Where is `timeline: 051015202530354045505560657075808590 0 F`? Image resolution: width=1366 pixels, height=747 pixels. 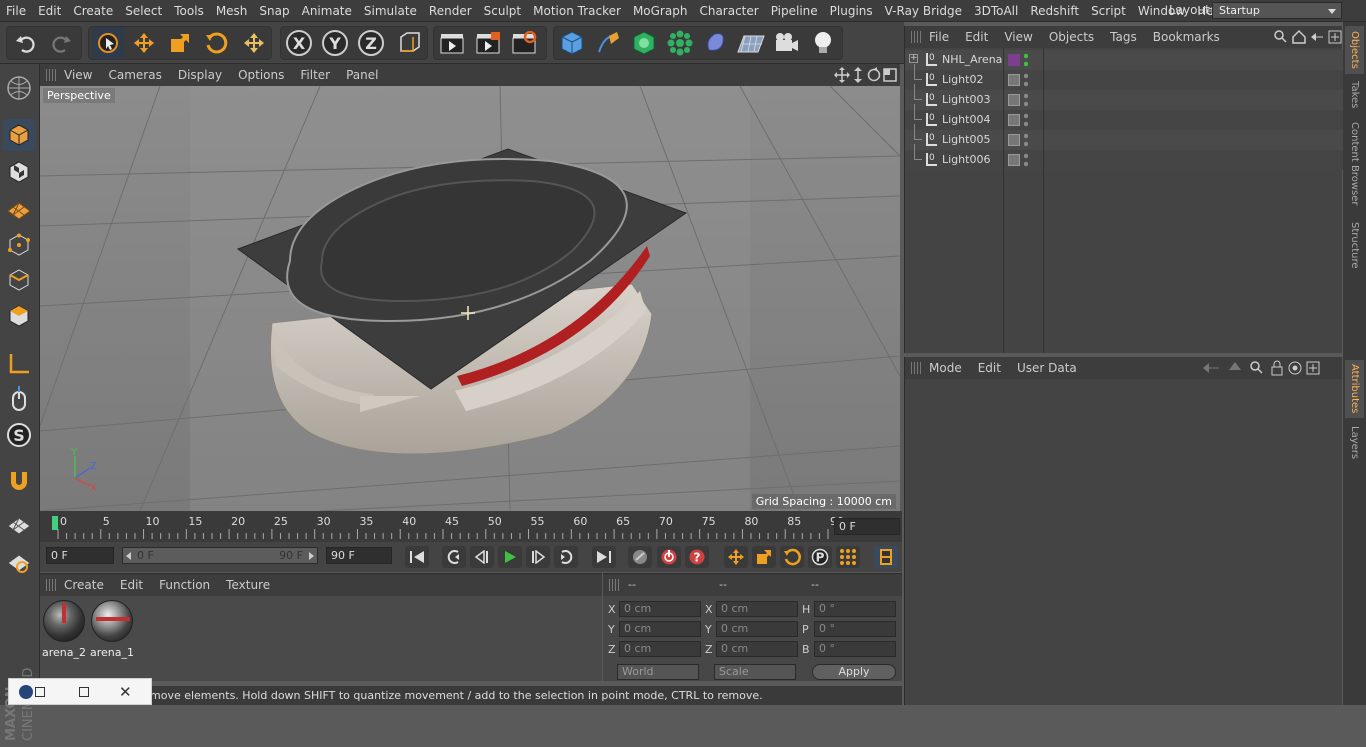 timeline: 051015202530354045505560657075808590 0 F is located at coordinates (471, 526).